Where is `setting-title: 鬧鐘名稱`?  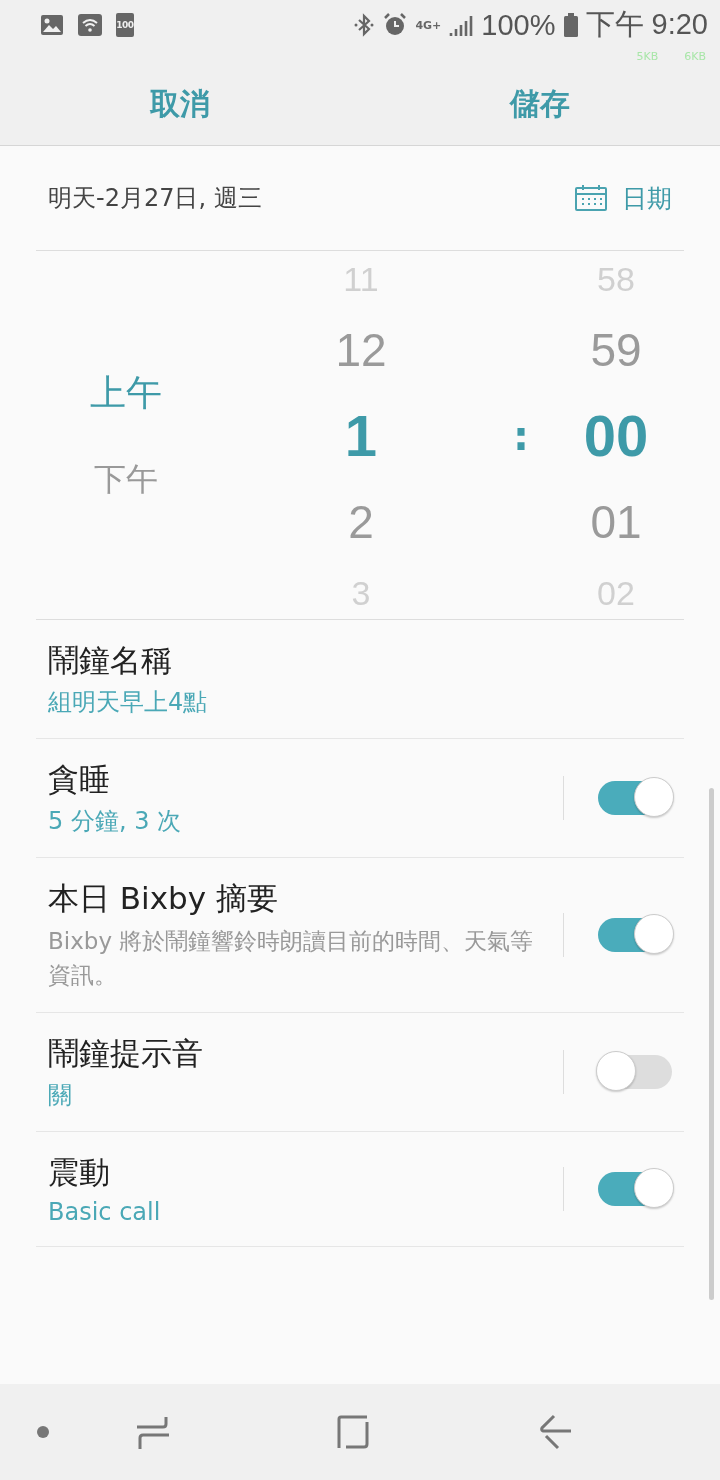 setting-title: 鬧鐘名稱 is located at coordinates (110, 660).